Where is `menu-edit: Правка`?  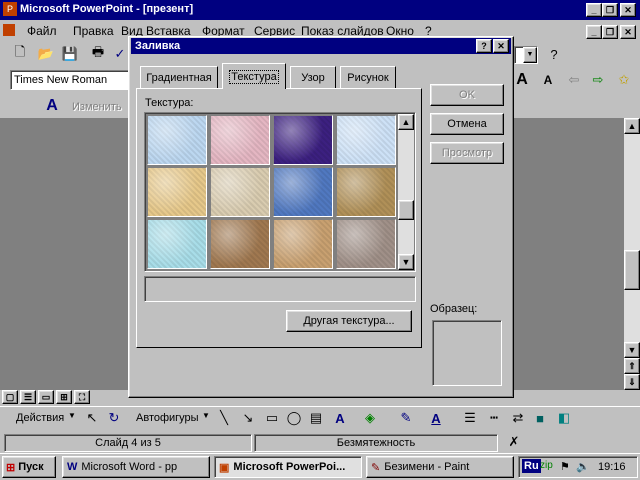
menu-edit: Правка is located at coordinates (93, 31).